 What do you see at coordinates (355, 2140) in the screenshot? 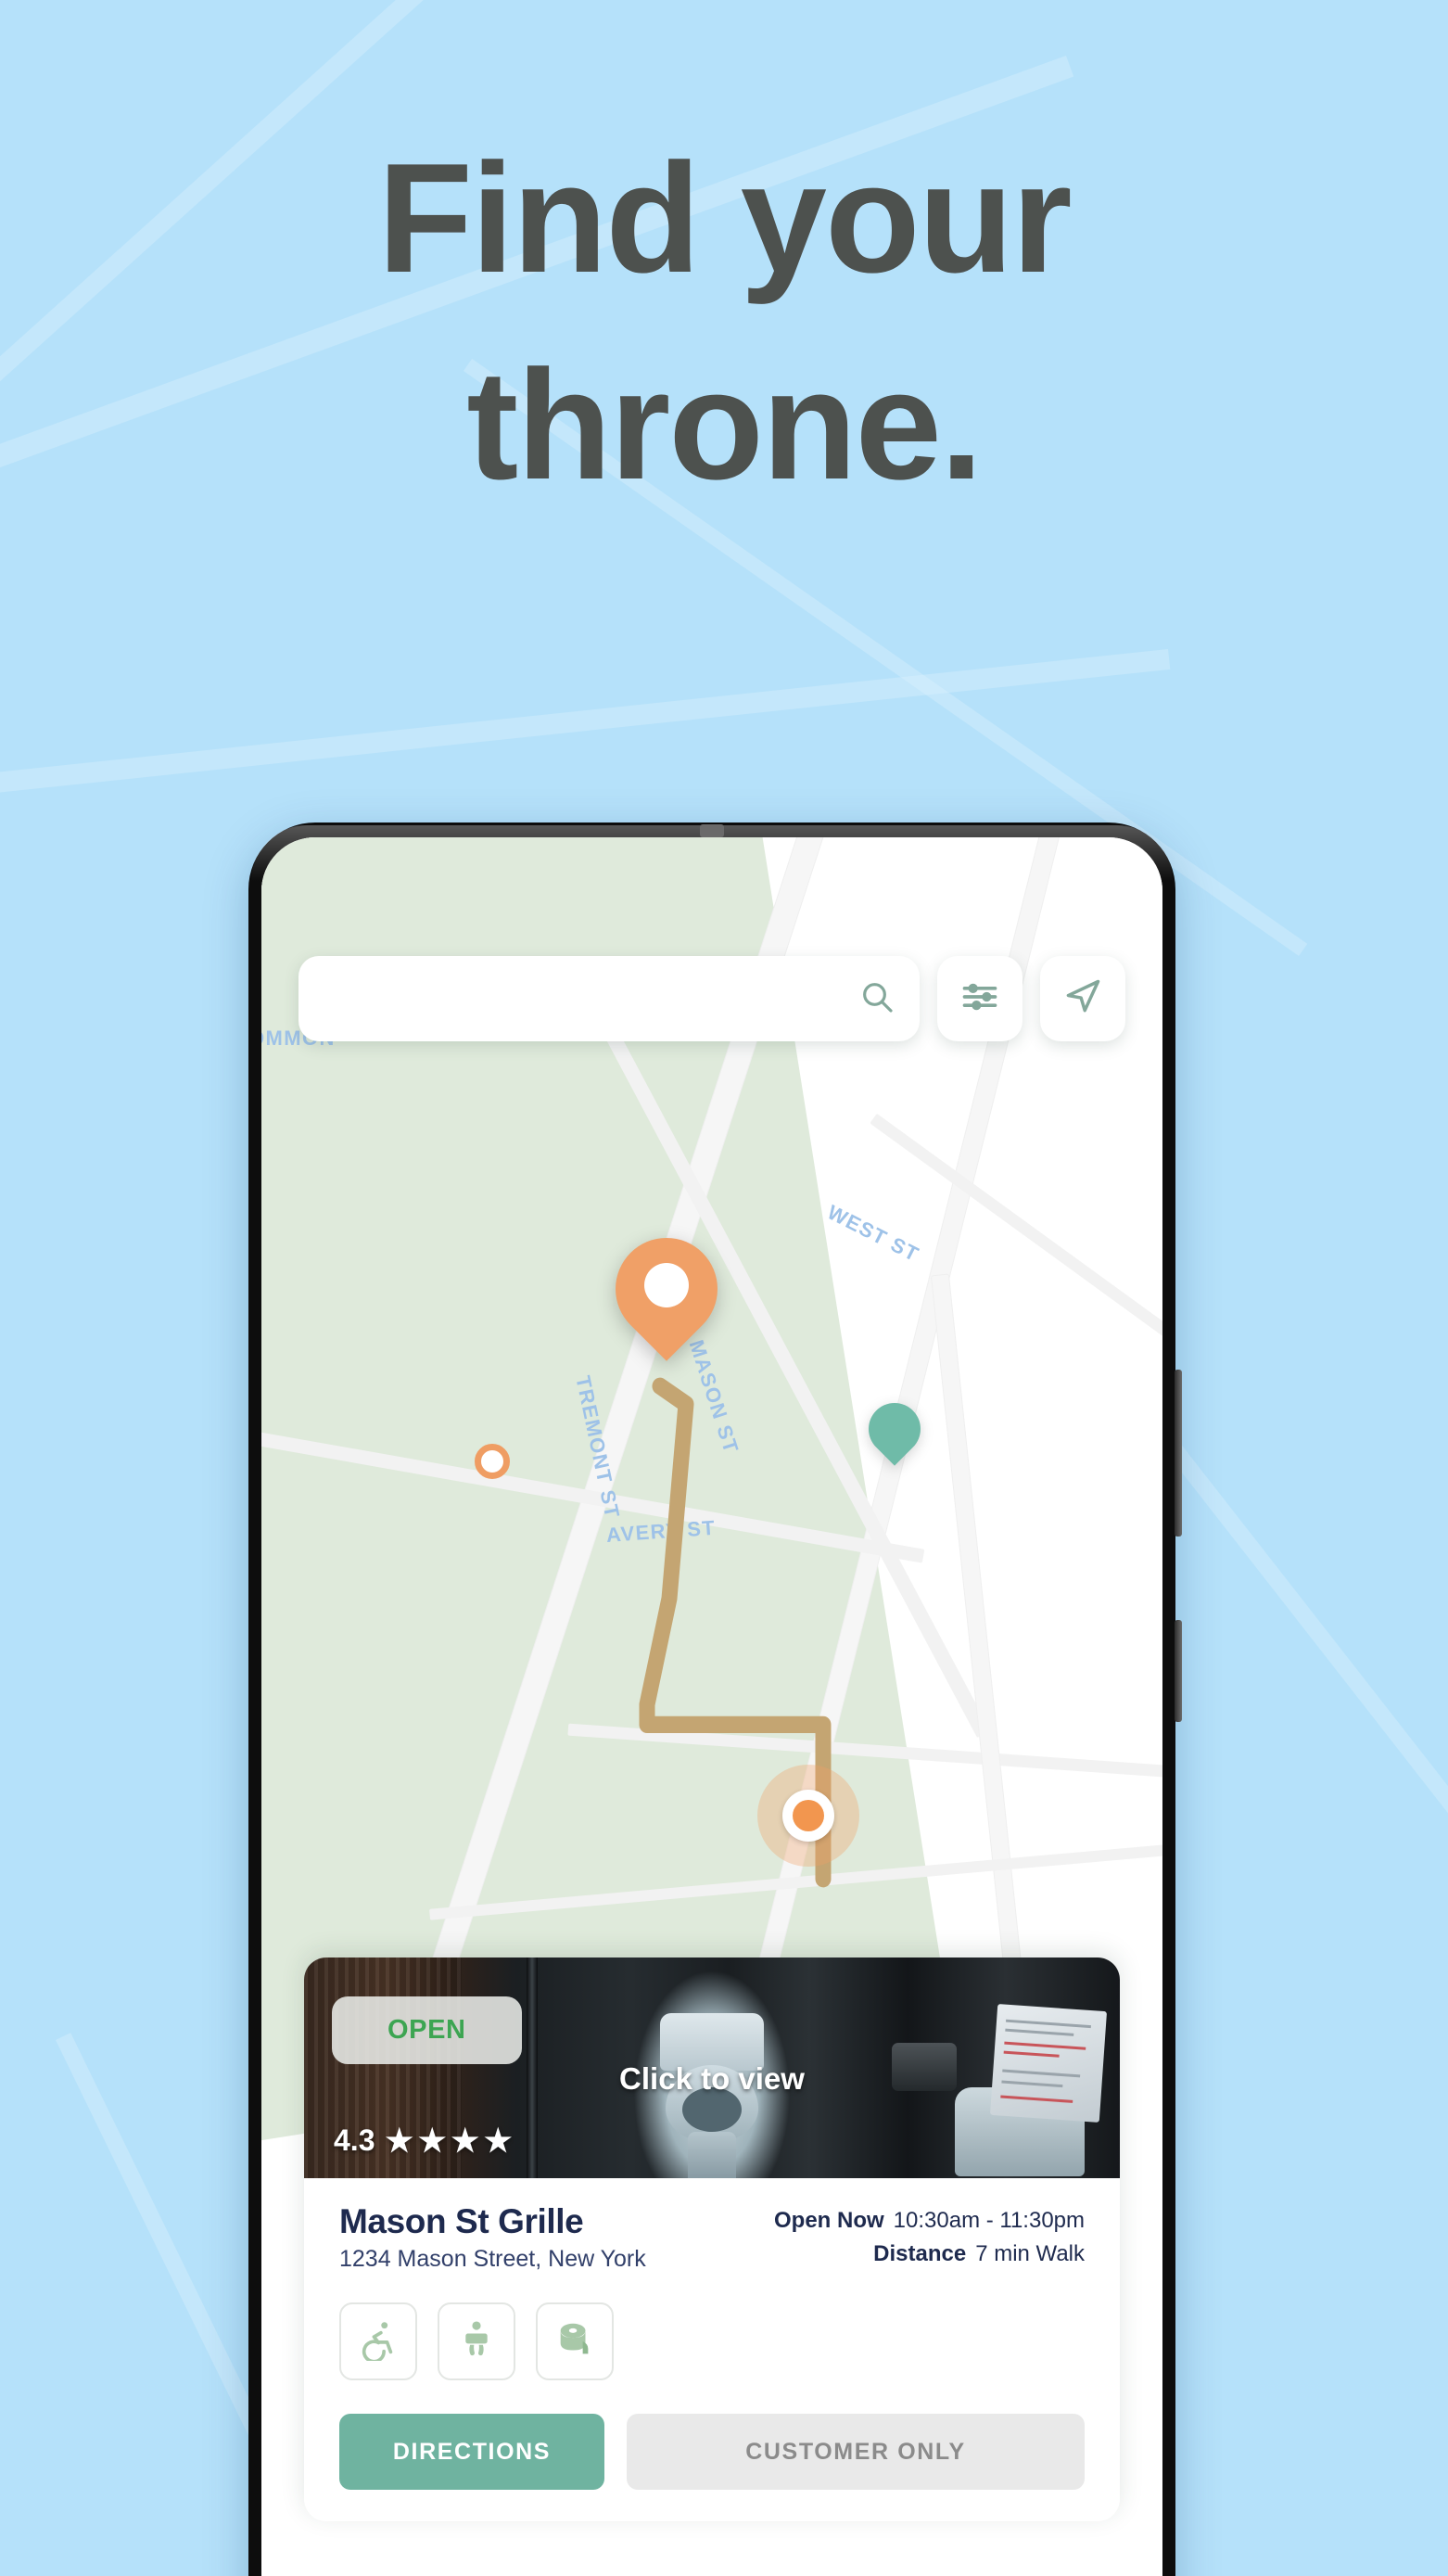
I see `rating-value: 4.3` at bounding box center [355, 2140].